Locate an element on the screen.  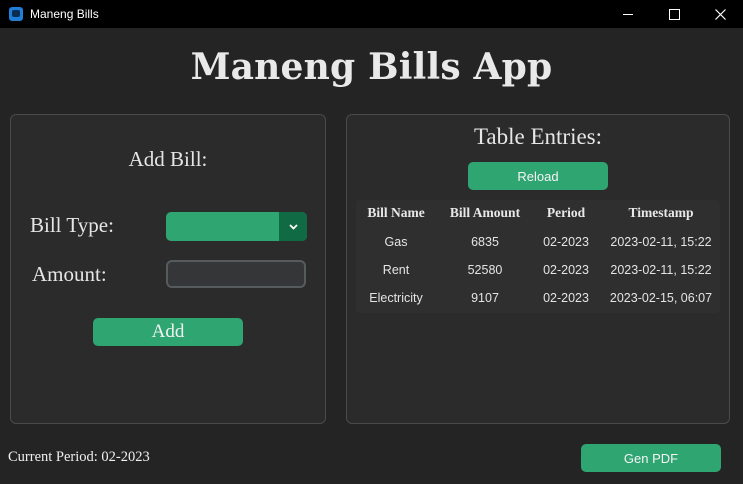
amount-input is located at coordinates (236, 274).